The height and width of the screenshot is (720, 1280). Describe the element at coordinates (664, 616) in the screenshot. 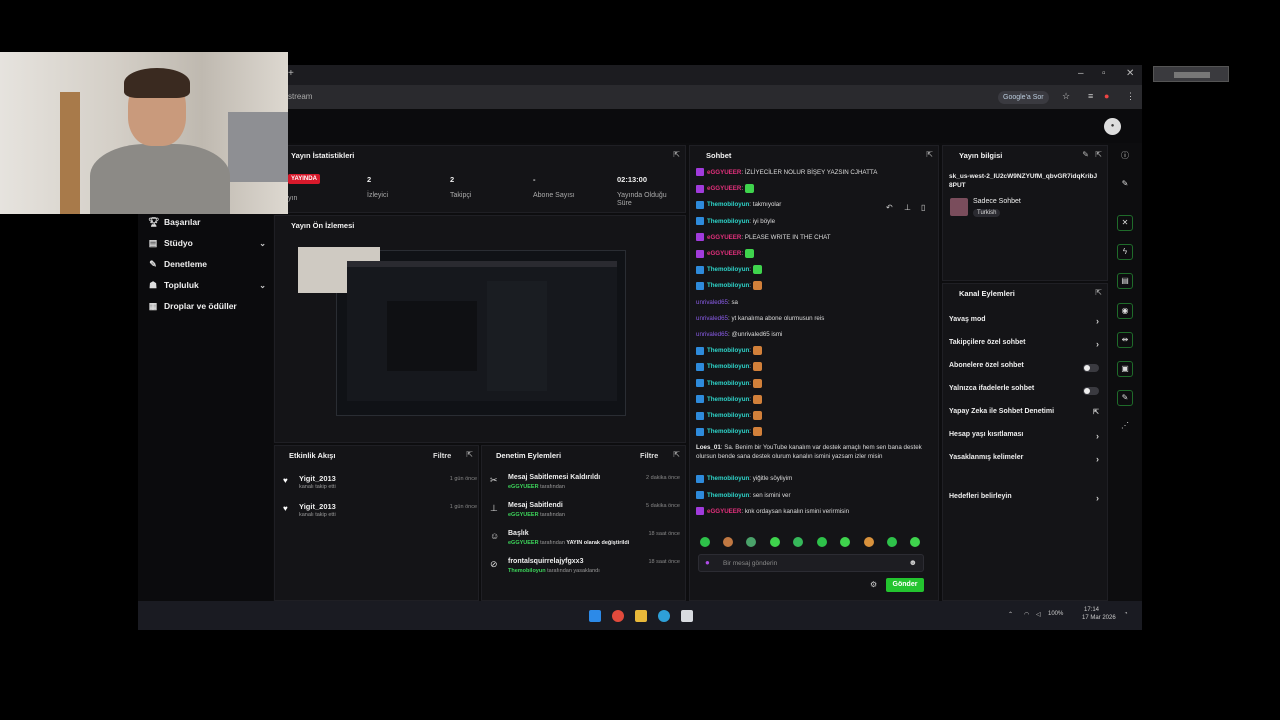

I see `edge-icon` at that location.